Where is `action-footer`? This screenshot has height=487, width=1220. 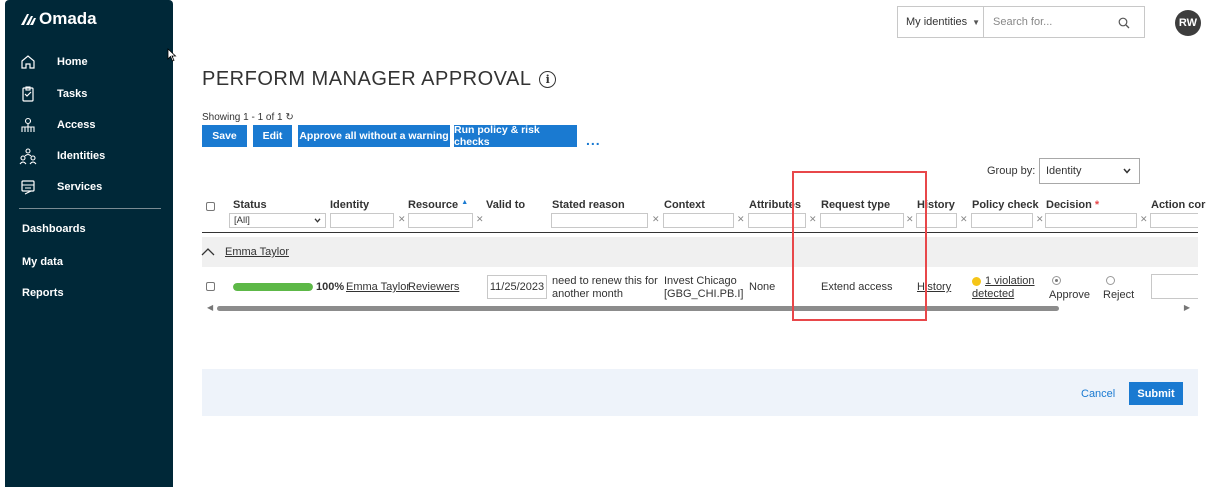
action-footer is located at coordinates (700, 392).